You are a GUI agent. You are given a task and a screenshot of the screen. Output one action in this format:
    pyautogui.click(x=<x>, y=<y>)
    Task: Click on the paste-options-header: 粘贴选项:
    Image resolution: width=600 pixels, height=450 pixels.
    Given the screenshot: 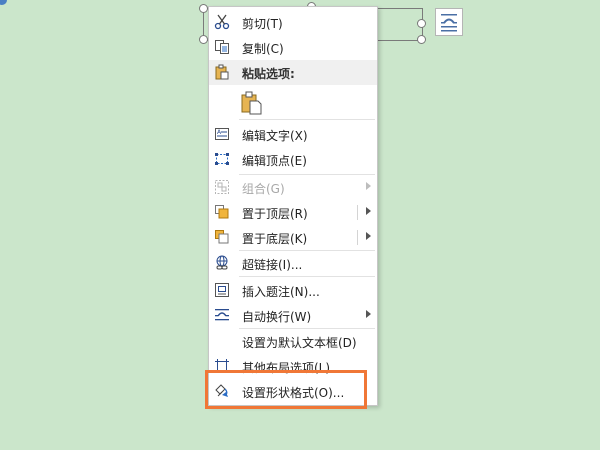 What is the action you would take?
    pyautogui.click(x=293, y=72)
    